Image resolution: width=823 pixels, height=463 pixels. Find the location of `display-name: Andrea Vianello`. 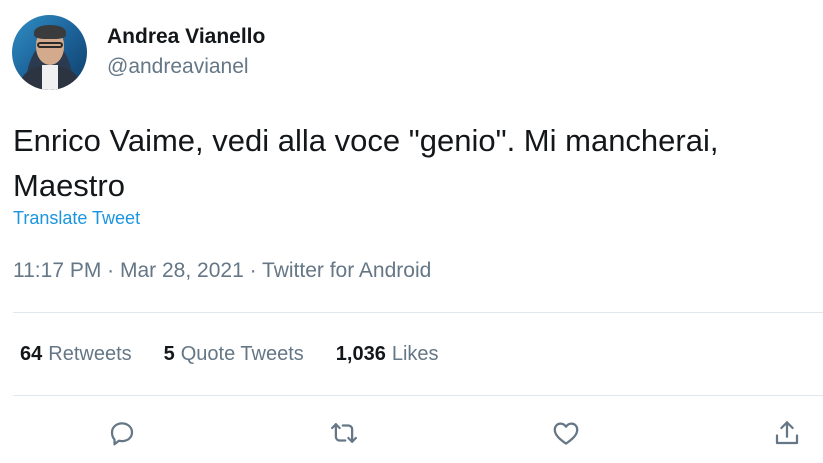

display-name: Andrea Vianello is located at coordinates (186, 37).